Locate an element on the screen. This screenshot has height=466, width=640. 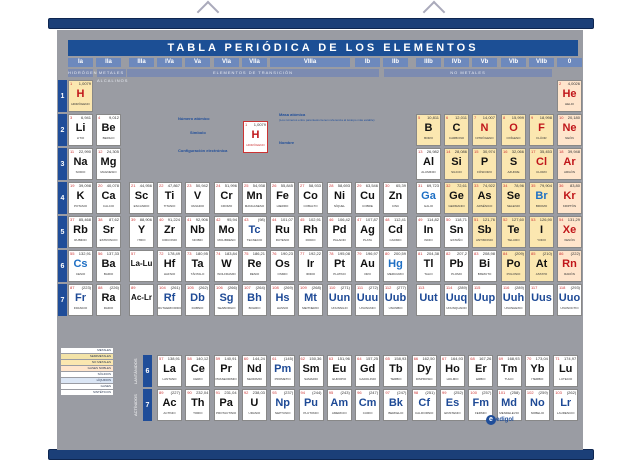
element-name: ESTAÑO is located at coordinates (456, 240).